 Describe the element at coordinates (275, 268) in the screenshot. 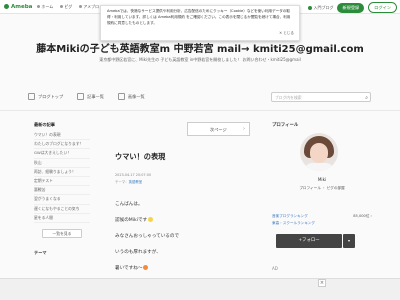

I see `ad-label: AD` at that location.